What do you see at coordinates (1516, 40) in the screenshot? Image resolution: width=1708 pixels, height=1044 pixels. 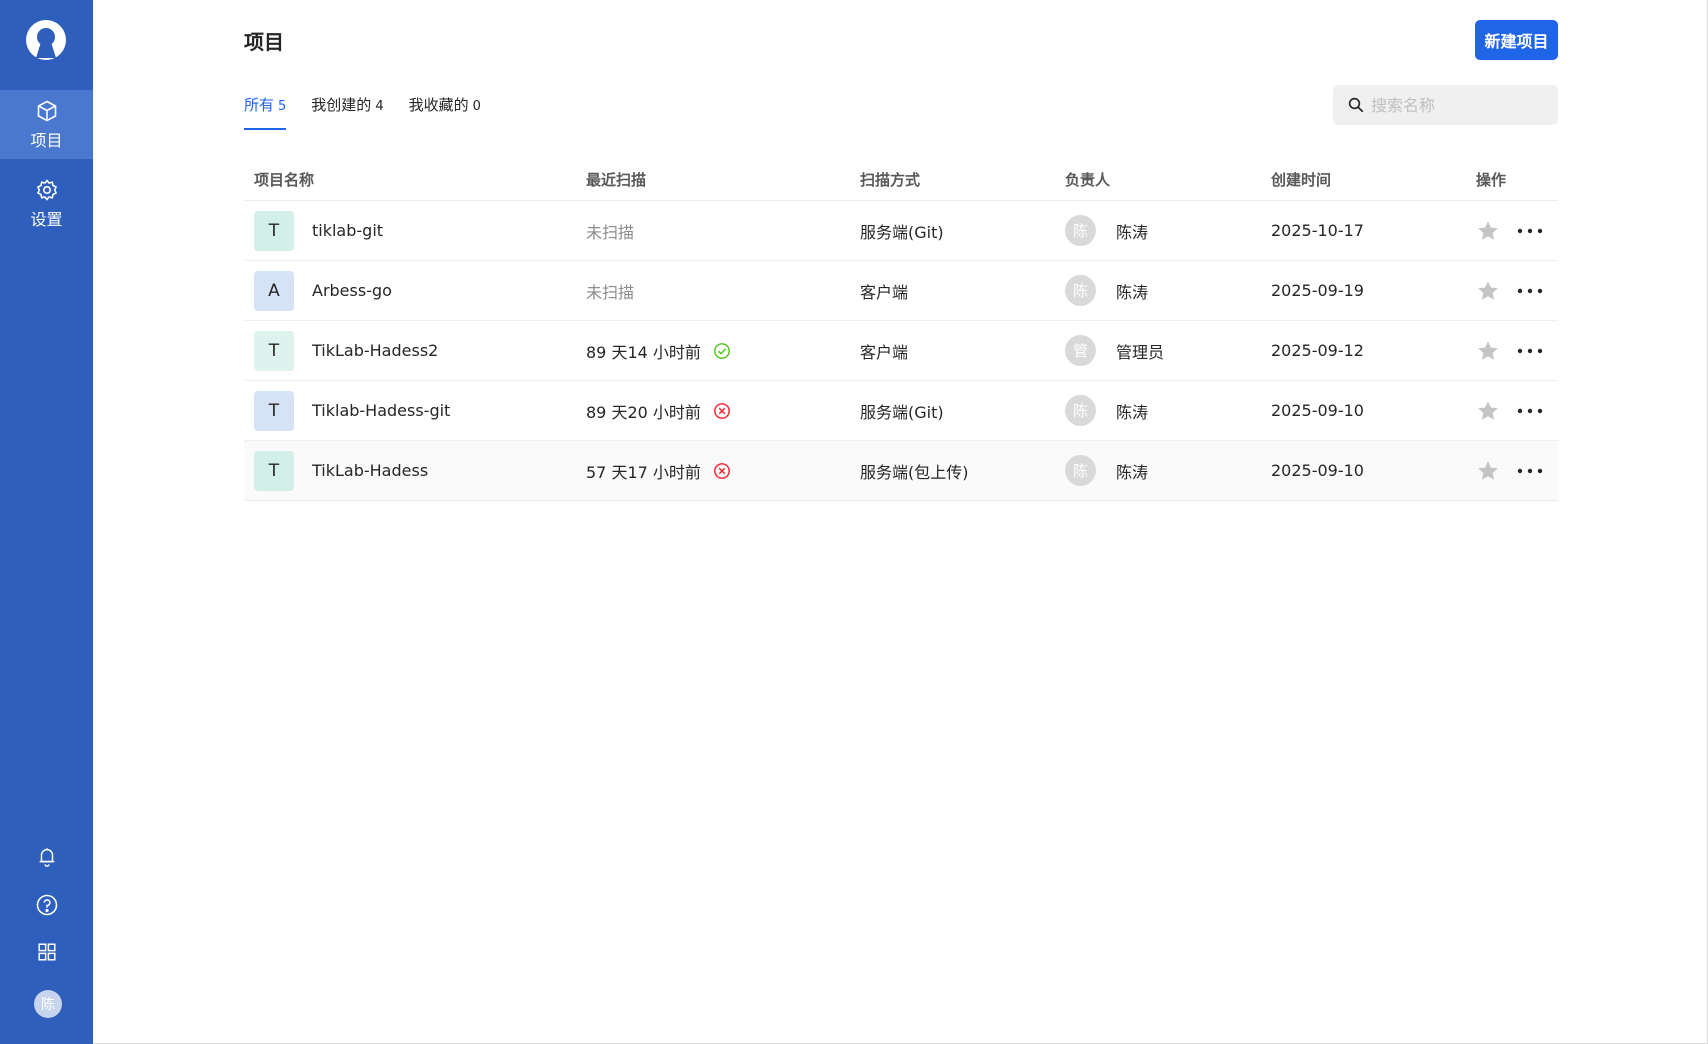 I see `new-project-button: 新建项目` at bounding box center [1516, 40].